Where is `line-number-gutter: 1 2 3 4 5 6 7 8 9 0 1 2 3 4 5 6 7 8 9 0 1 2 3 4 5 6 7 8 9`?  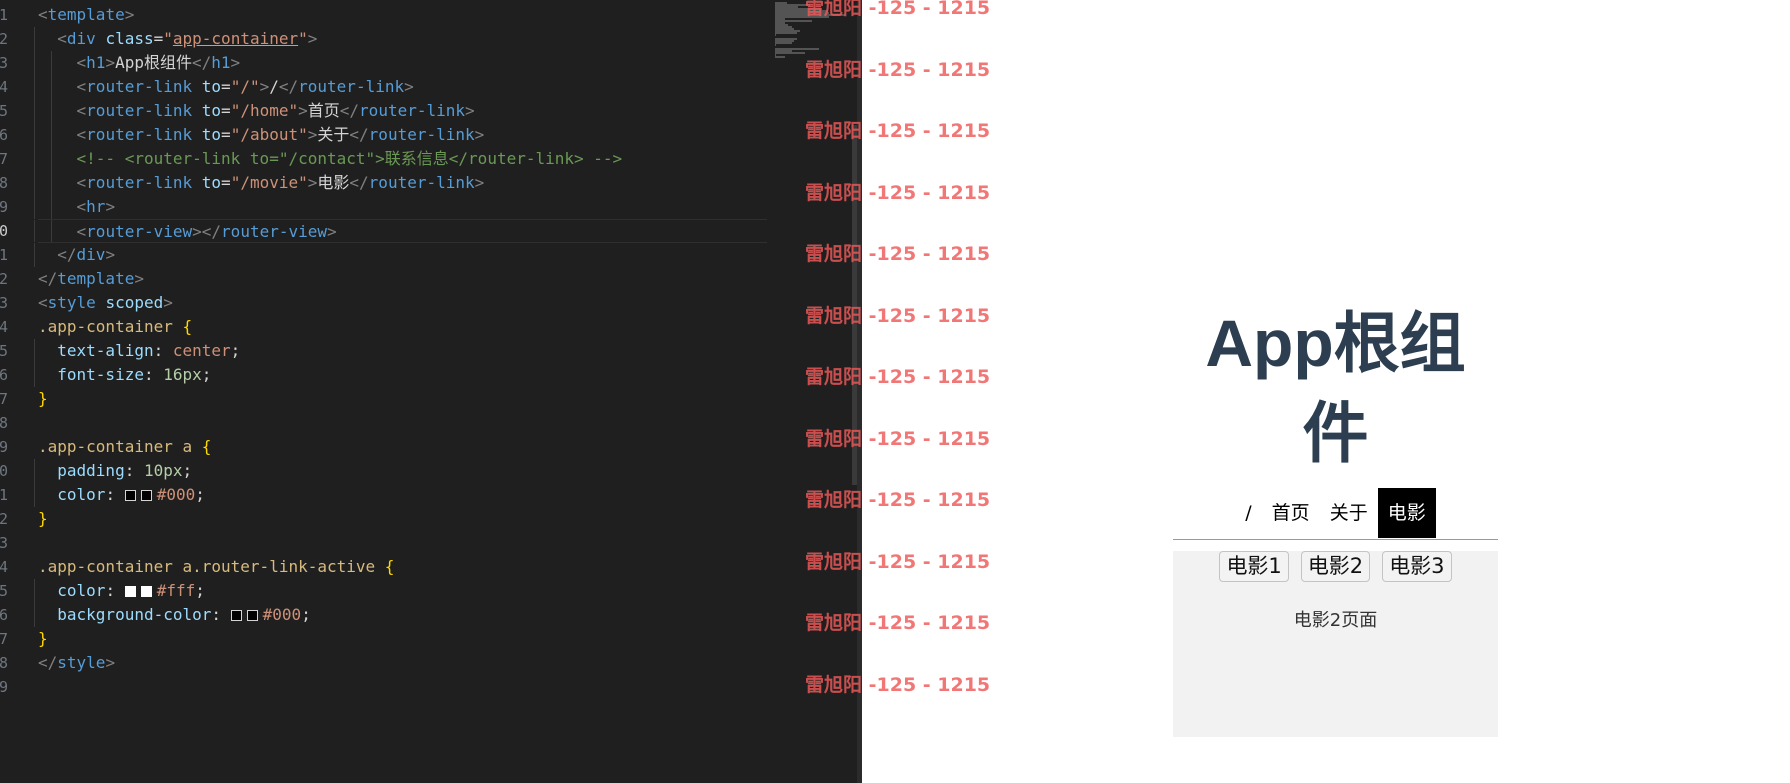 line-number-gutter: 1 2 3 4 5 6 7 8 9 0 1 2 3 4 5 6 7 8 9 0 1 2 3 4 5 6 7 8 9 is located at coordinates (14, 391).